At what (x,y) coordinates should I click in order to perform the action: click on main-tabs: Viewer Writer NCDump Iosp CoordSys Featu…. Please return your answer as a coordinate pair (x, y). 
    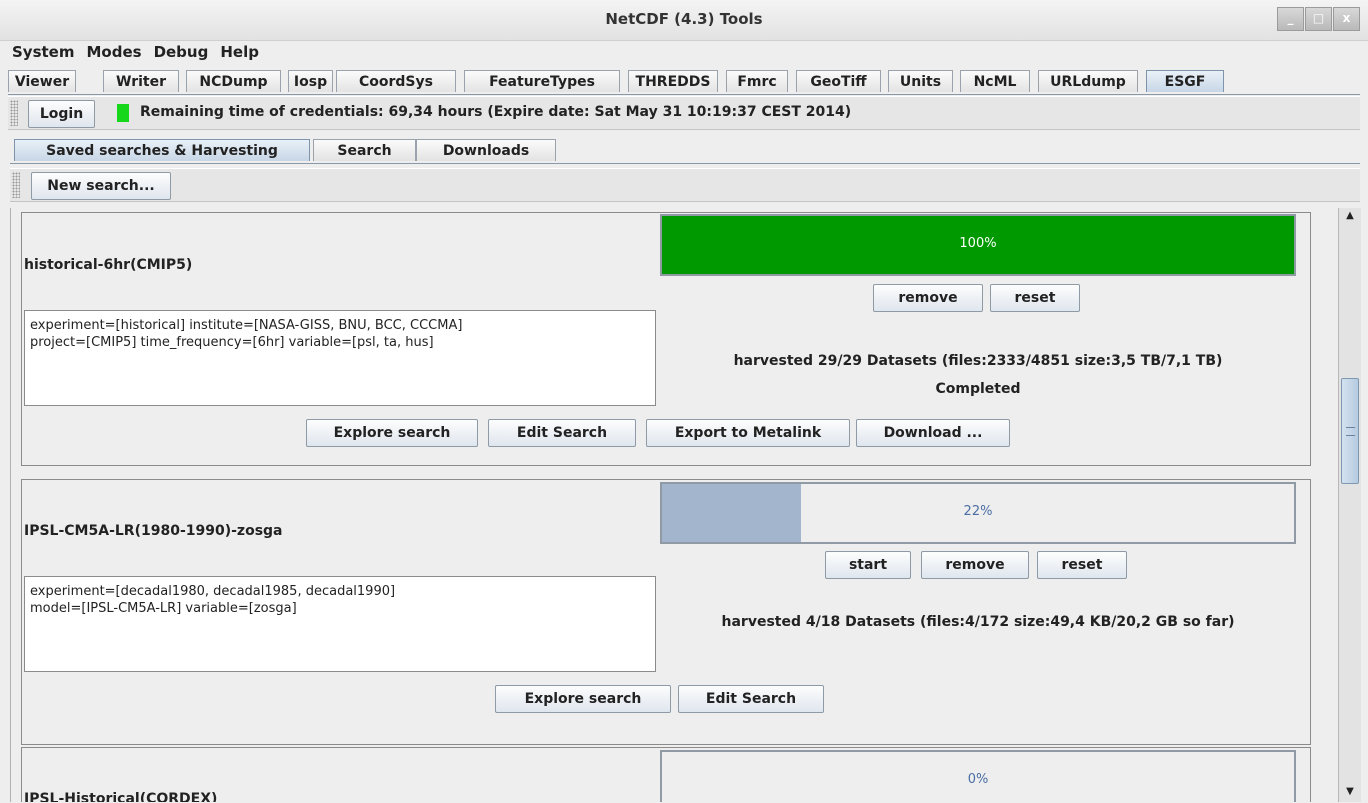
    Looking at the image, I should click on (684, 82).